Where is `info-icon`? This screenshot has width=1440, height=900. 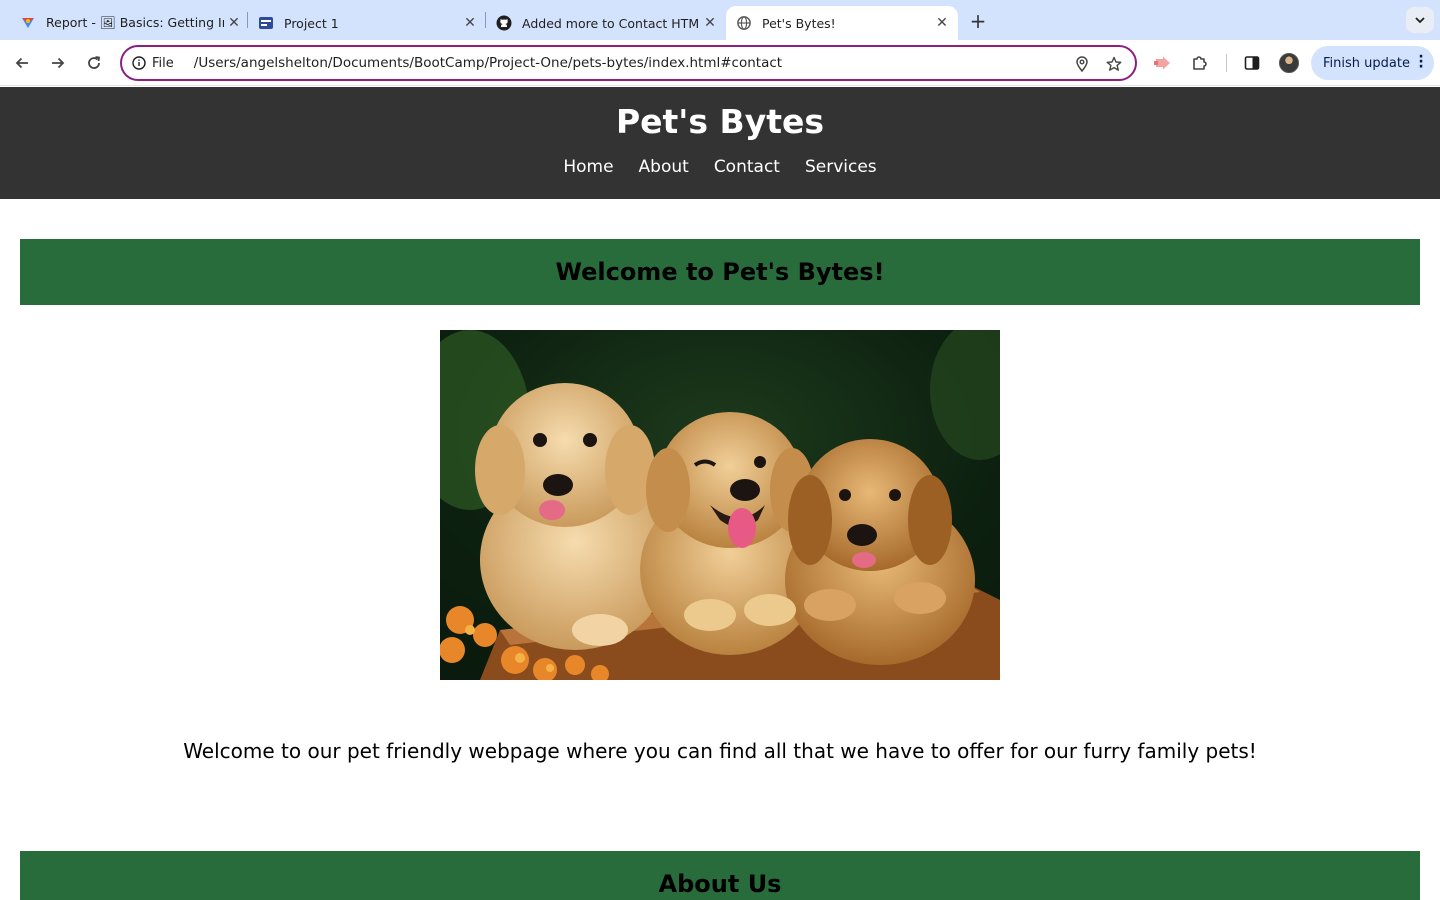 info-icon is located at coordinates (139, 63).